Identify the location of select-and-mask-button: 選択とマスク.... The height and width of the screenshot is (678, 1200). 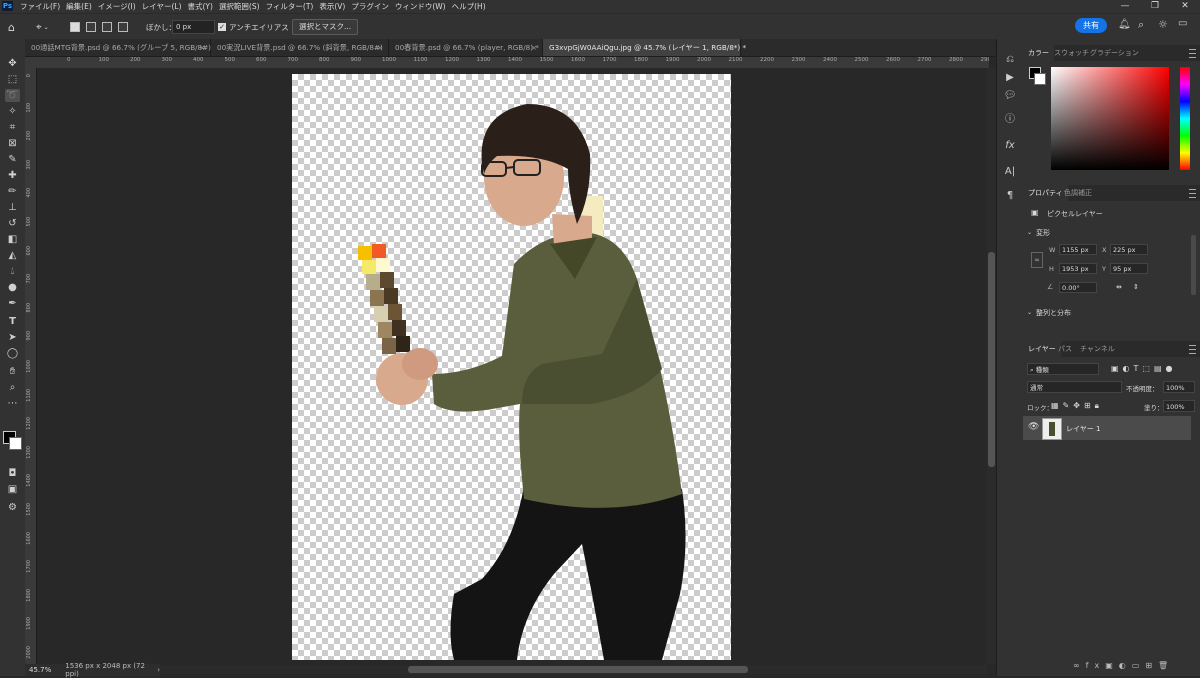
(325, 27).